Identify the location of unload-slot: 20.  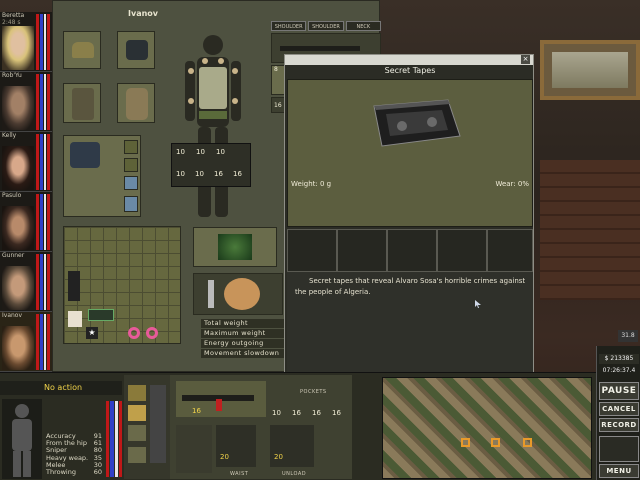
(292, 446).